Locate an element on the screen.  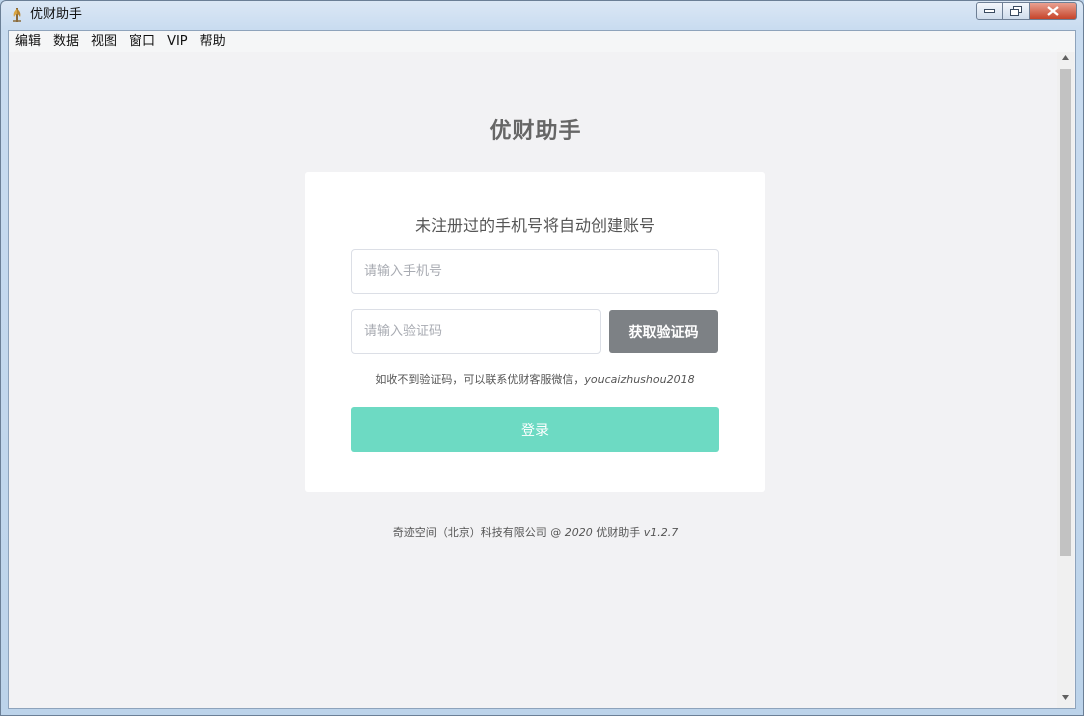
menu-window: 窗口 is located at coordinates (142, 41).